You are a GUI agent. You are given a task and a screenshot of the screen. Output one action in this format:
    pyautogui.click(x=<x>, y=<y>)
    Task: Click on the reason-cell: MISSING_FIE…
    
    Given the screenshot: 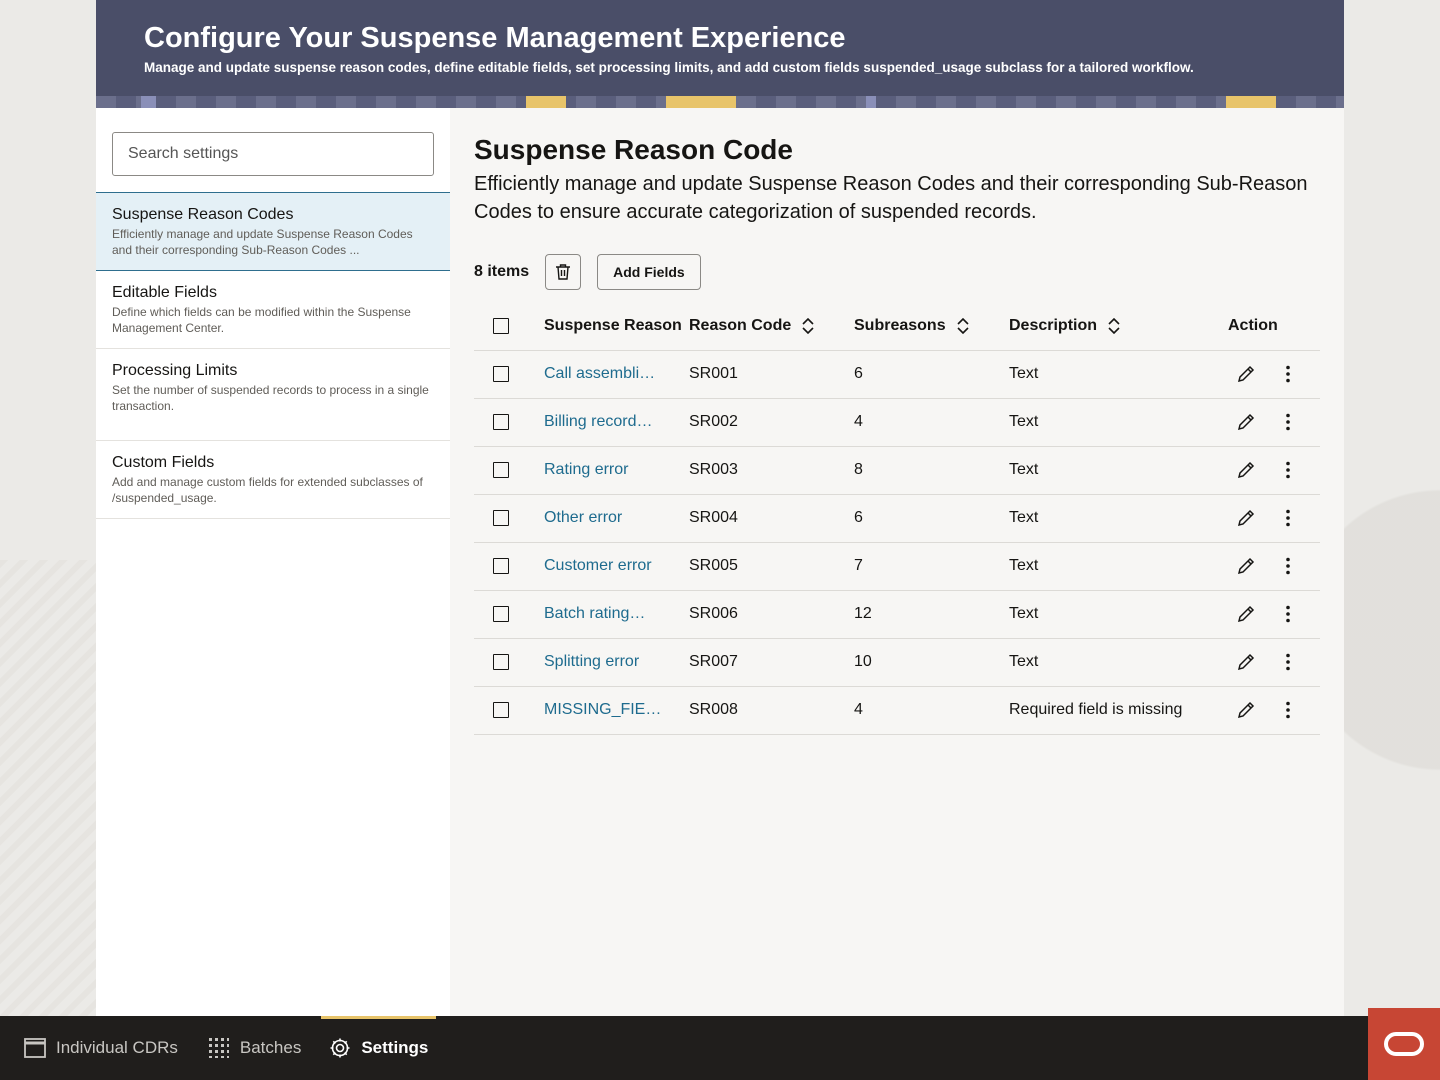 What is the action you would take?
    pyautogui.click(x=616, y=710)
    